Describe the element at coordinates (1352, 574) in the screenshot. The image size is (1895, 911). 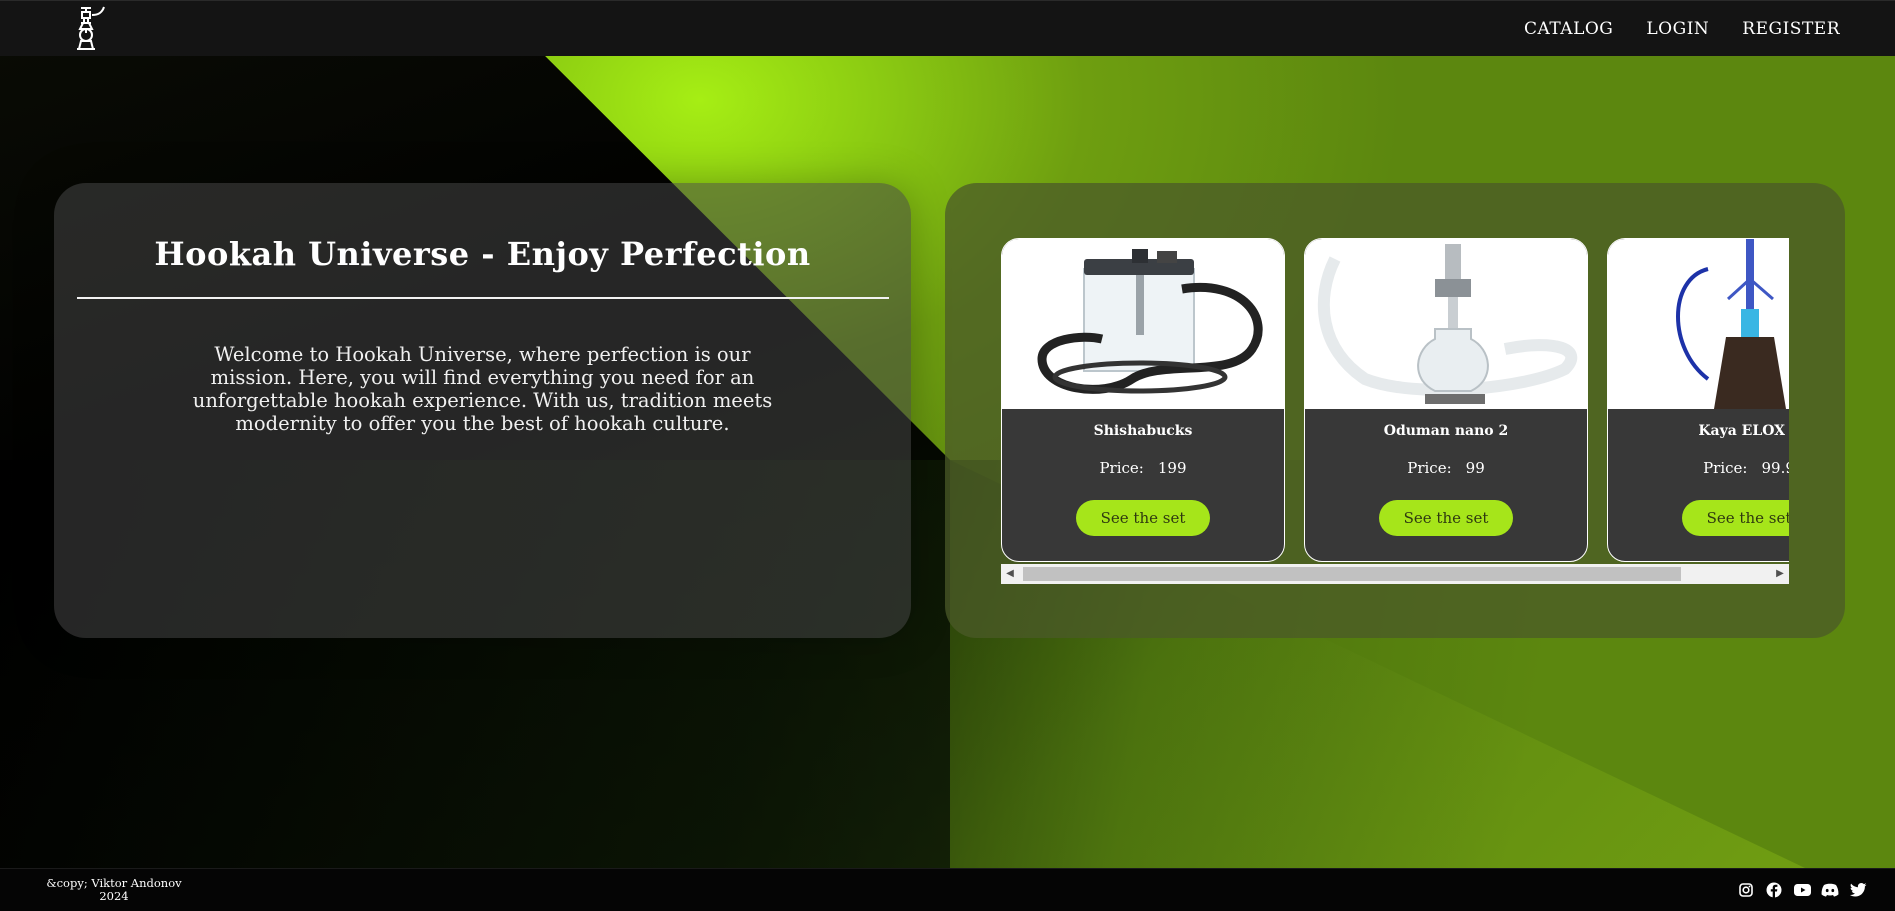
I see `scrollbar-thumb` at that location.